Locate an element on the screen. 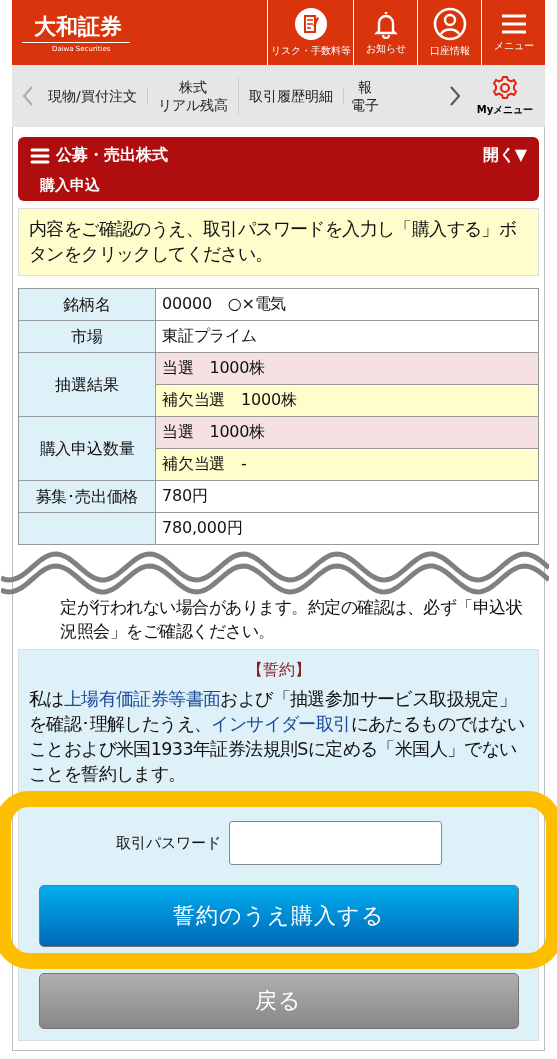 This screenshot has height=1059, width=557. oath-title: 【誓約】 is located at coordinates (278, 670).